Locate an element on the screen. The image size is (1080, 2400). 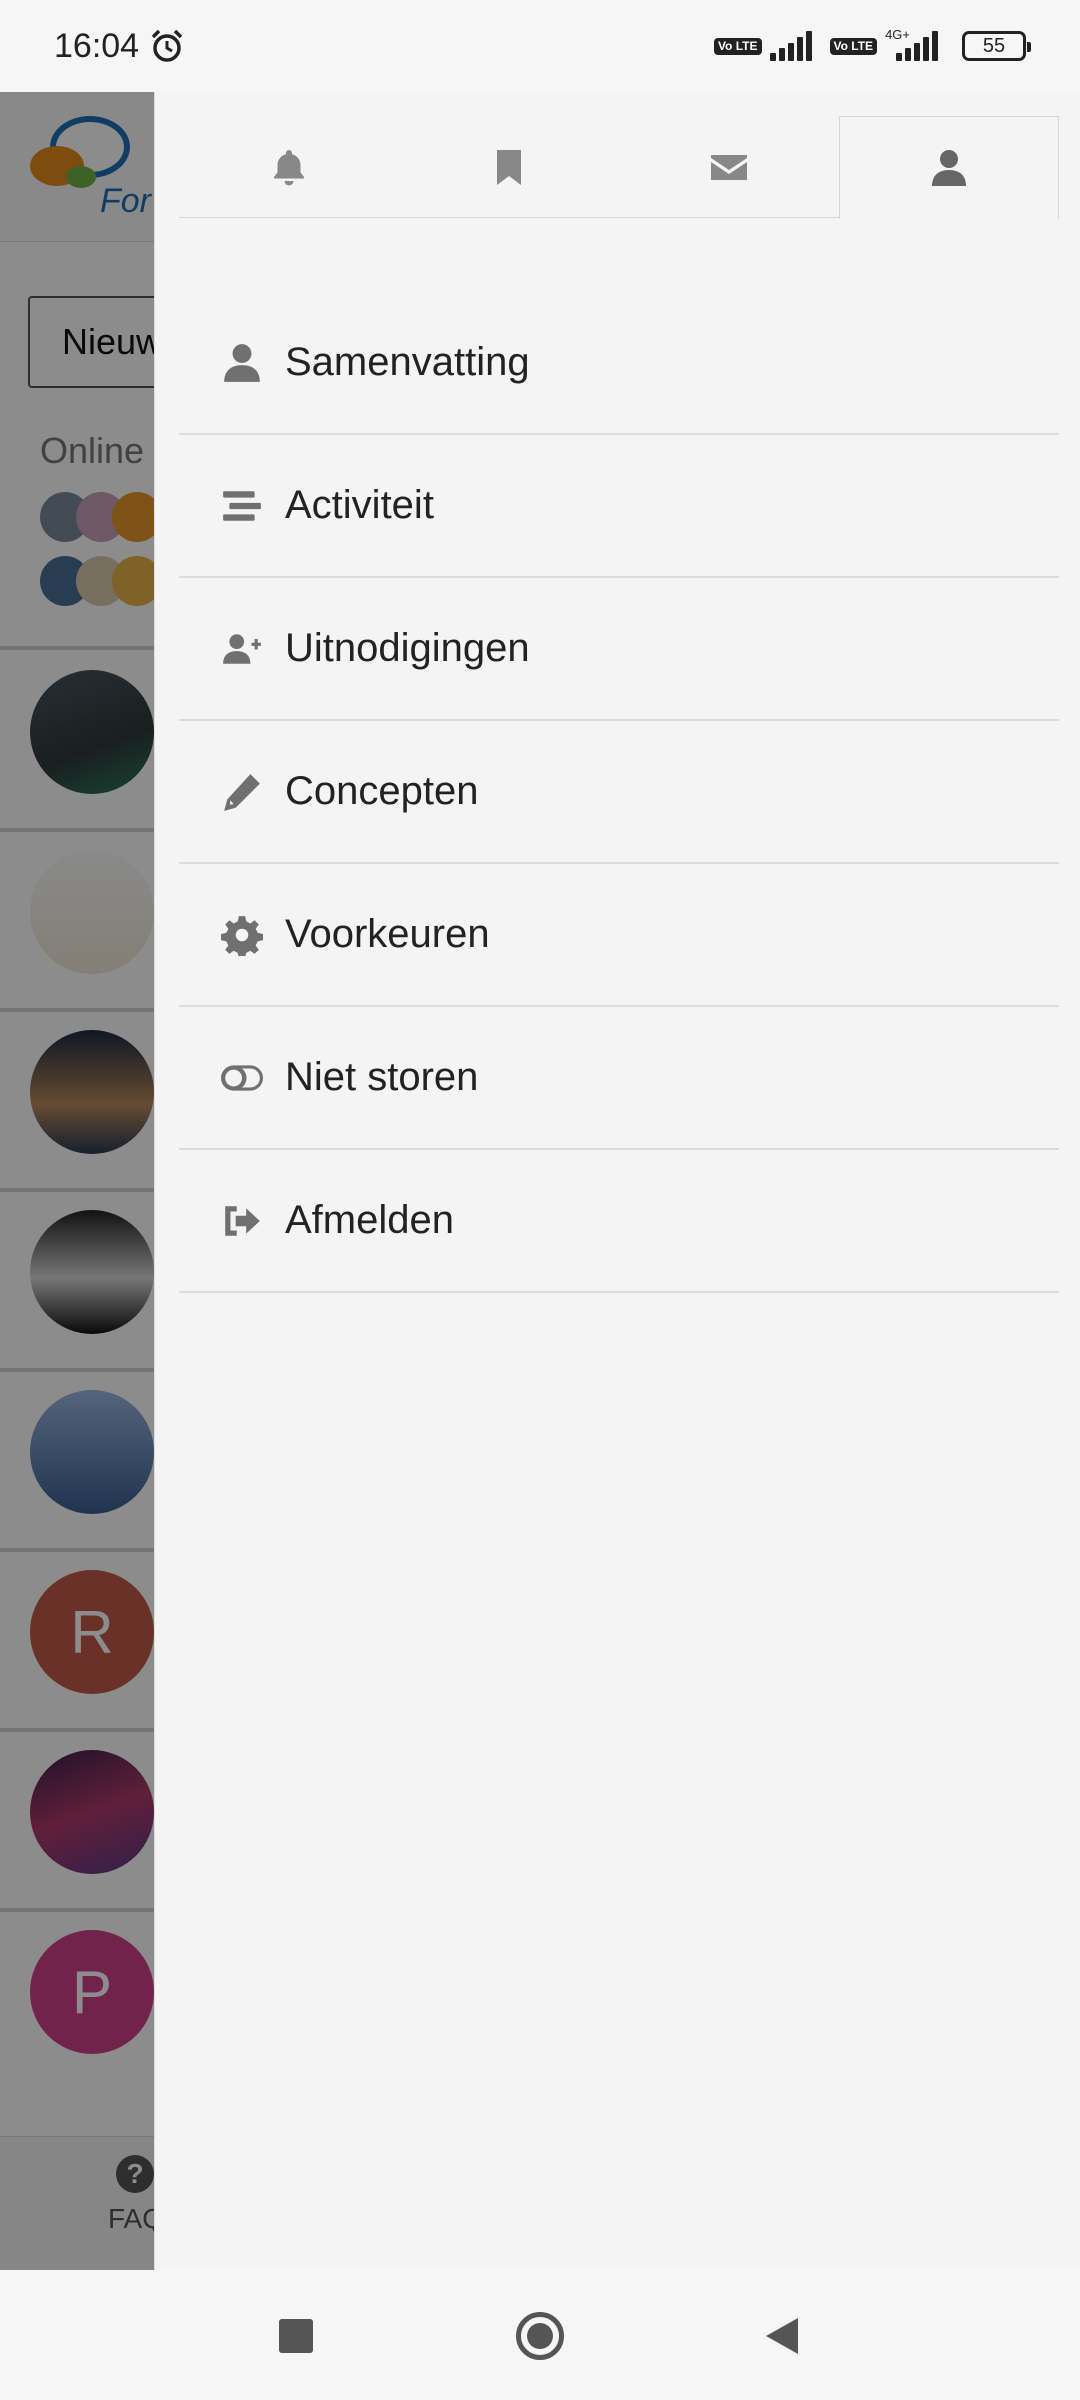
menu-item-label: Uitnodigingen is located at coordinates (407, 648).